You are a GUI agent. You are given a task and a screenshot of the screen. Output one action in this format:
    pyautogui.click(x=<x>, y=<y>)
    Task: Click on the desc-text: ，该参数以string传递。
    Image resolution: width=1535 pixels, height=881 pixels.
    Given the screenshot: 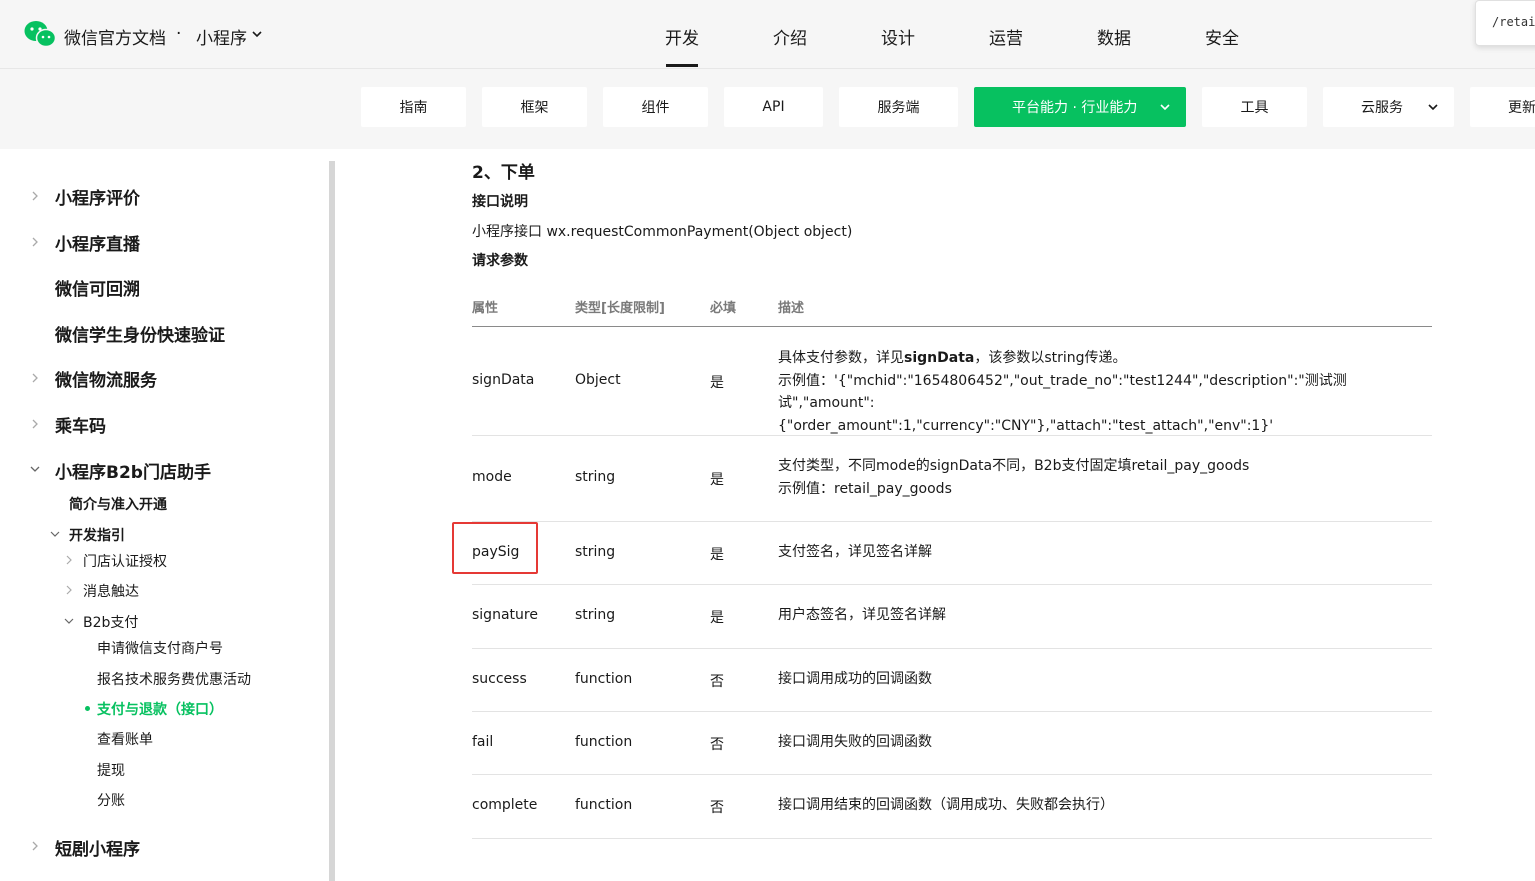 What is the action you would take?
    pyautogui.click(x=1050, y=358)
    